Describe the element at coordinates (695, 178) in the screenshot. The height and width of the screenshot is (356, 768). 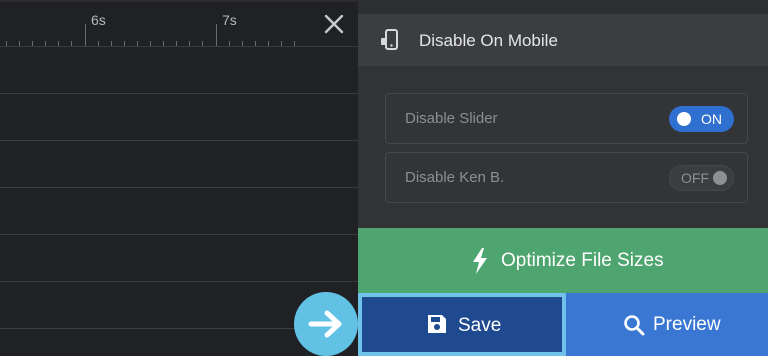
I see `toggle-state: OFF` at that location.